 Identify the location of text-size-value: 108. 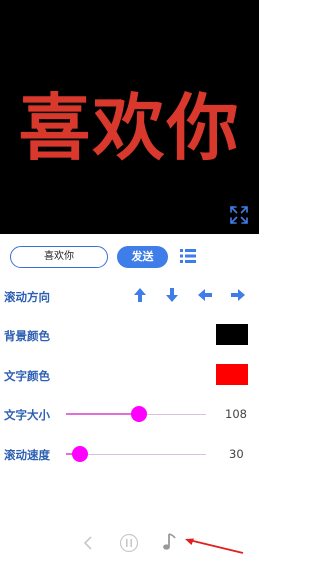
(236, 414).